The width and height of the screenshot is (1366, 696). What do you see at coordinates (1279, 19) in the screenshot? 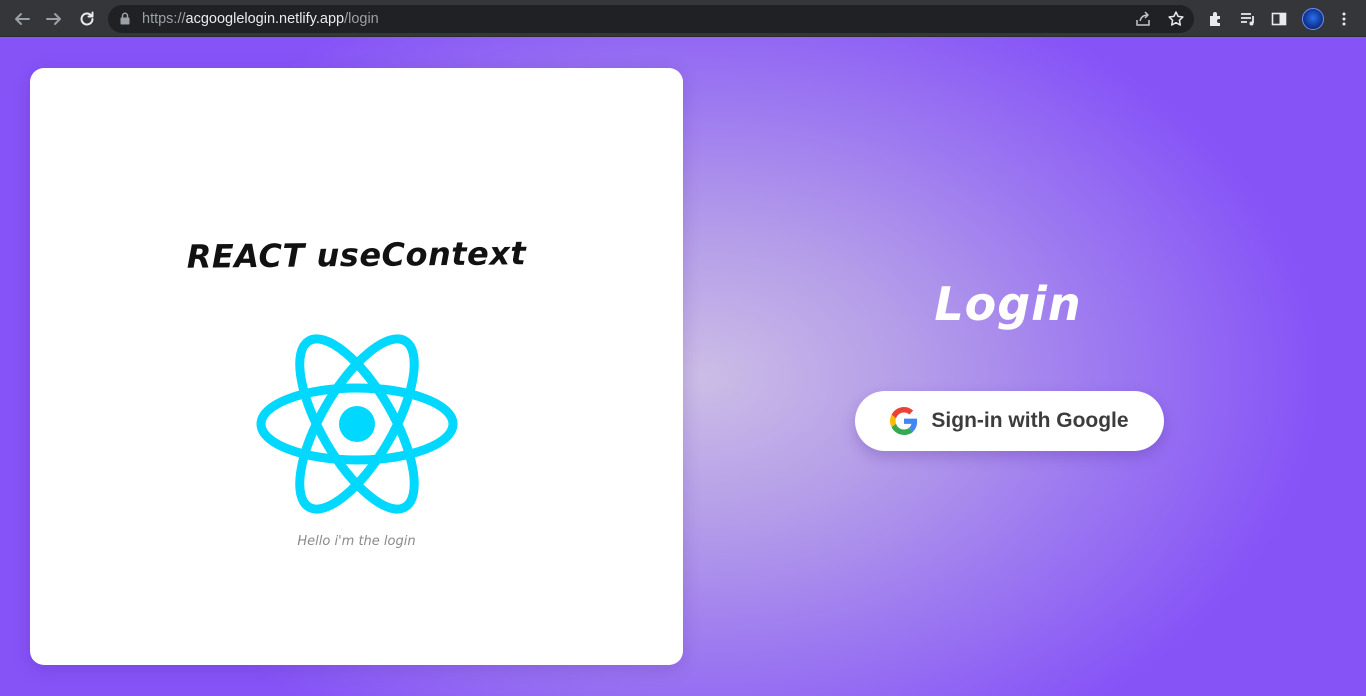
I see `side-panel-icon` at bounding box center [1279, 19].